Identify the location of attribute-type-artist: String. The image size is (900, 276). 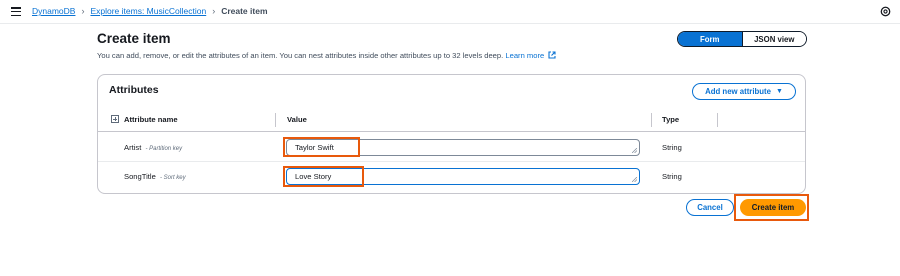
(672, 147).